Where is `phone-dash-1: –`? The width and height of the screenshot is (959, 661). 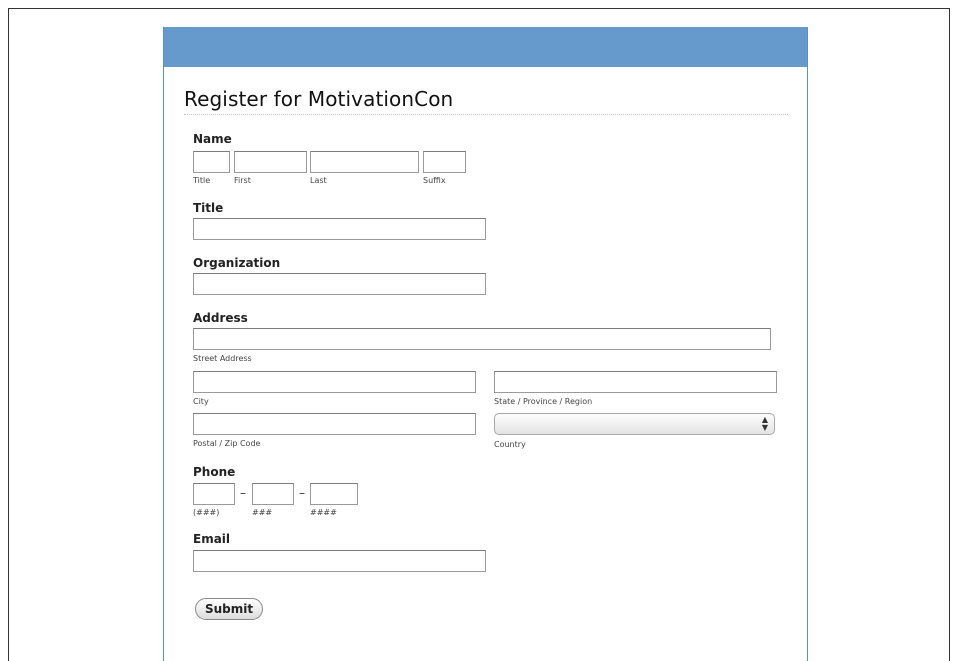
phone-dash-1: – is located at coordinates (243, 493).